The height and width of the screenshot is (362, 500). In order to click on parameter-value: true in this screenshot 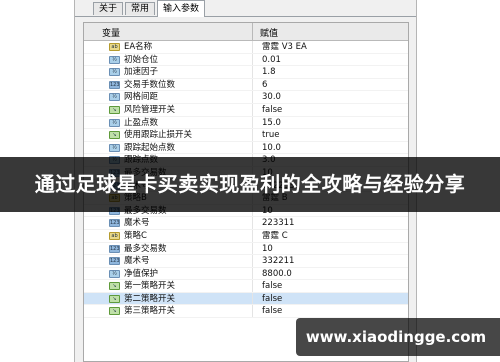, I will do `click(270, 135)`.